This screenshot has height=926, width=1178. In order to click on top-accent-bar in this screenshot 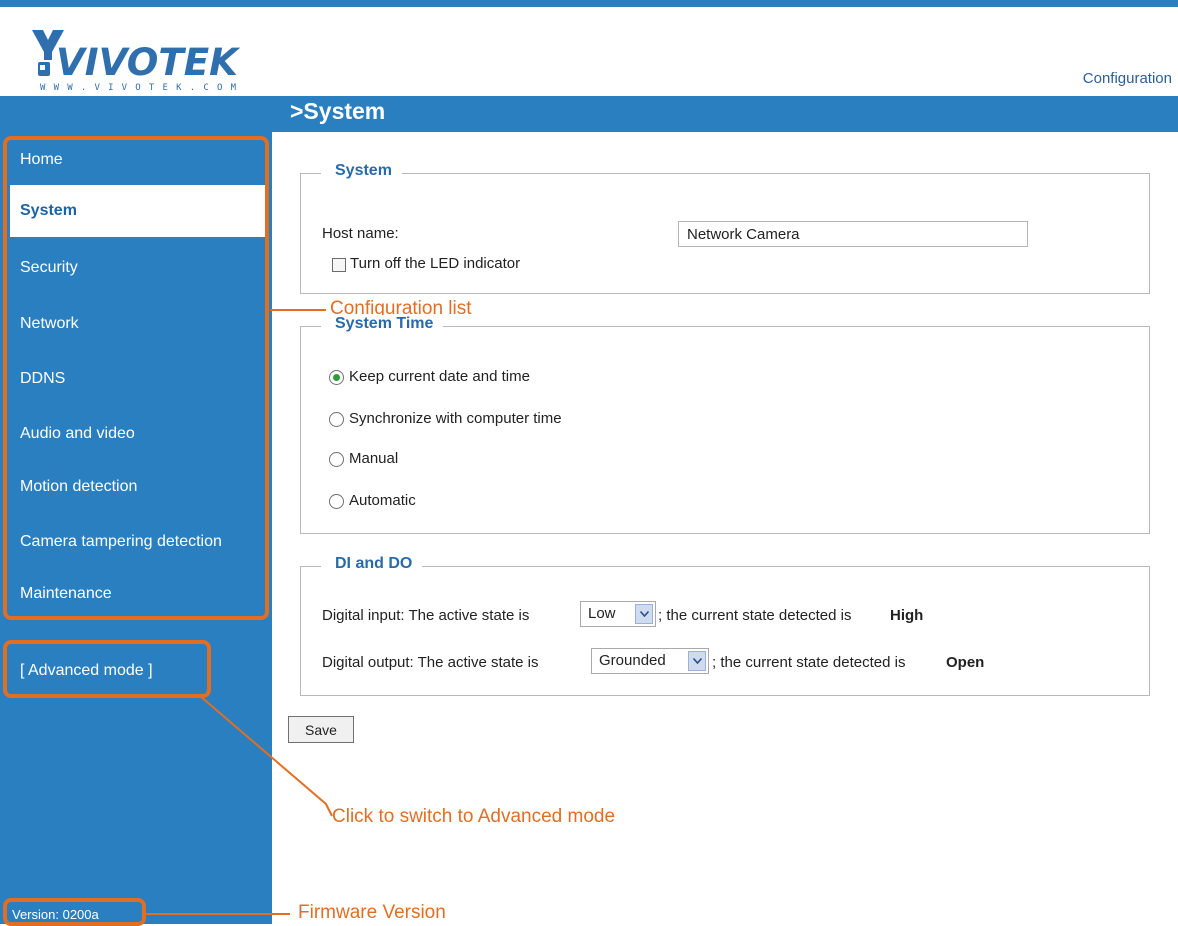, I will do `click(589, 3)`.